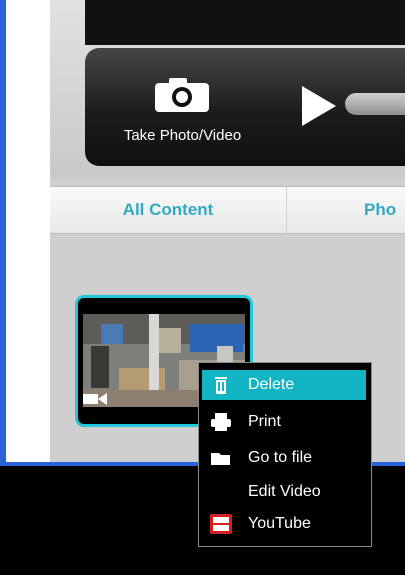  I want to click on tab-all-content: All Content, so click(168, 210).